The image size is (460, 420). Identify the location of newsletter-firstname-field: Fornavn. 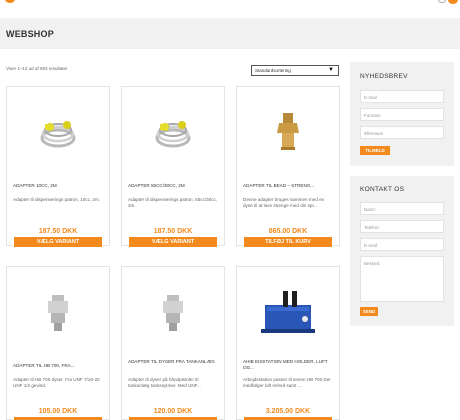
(402, 114).